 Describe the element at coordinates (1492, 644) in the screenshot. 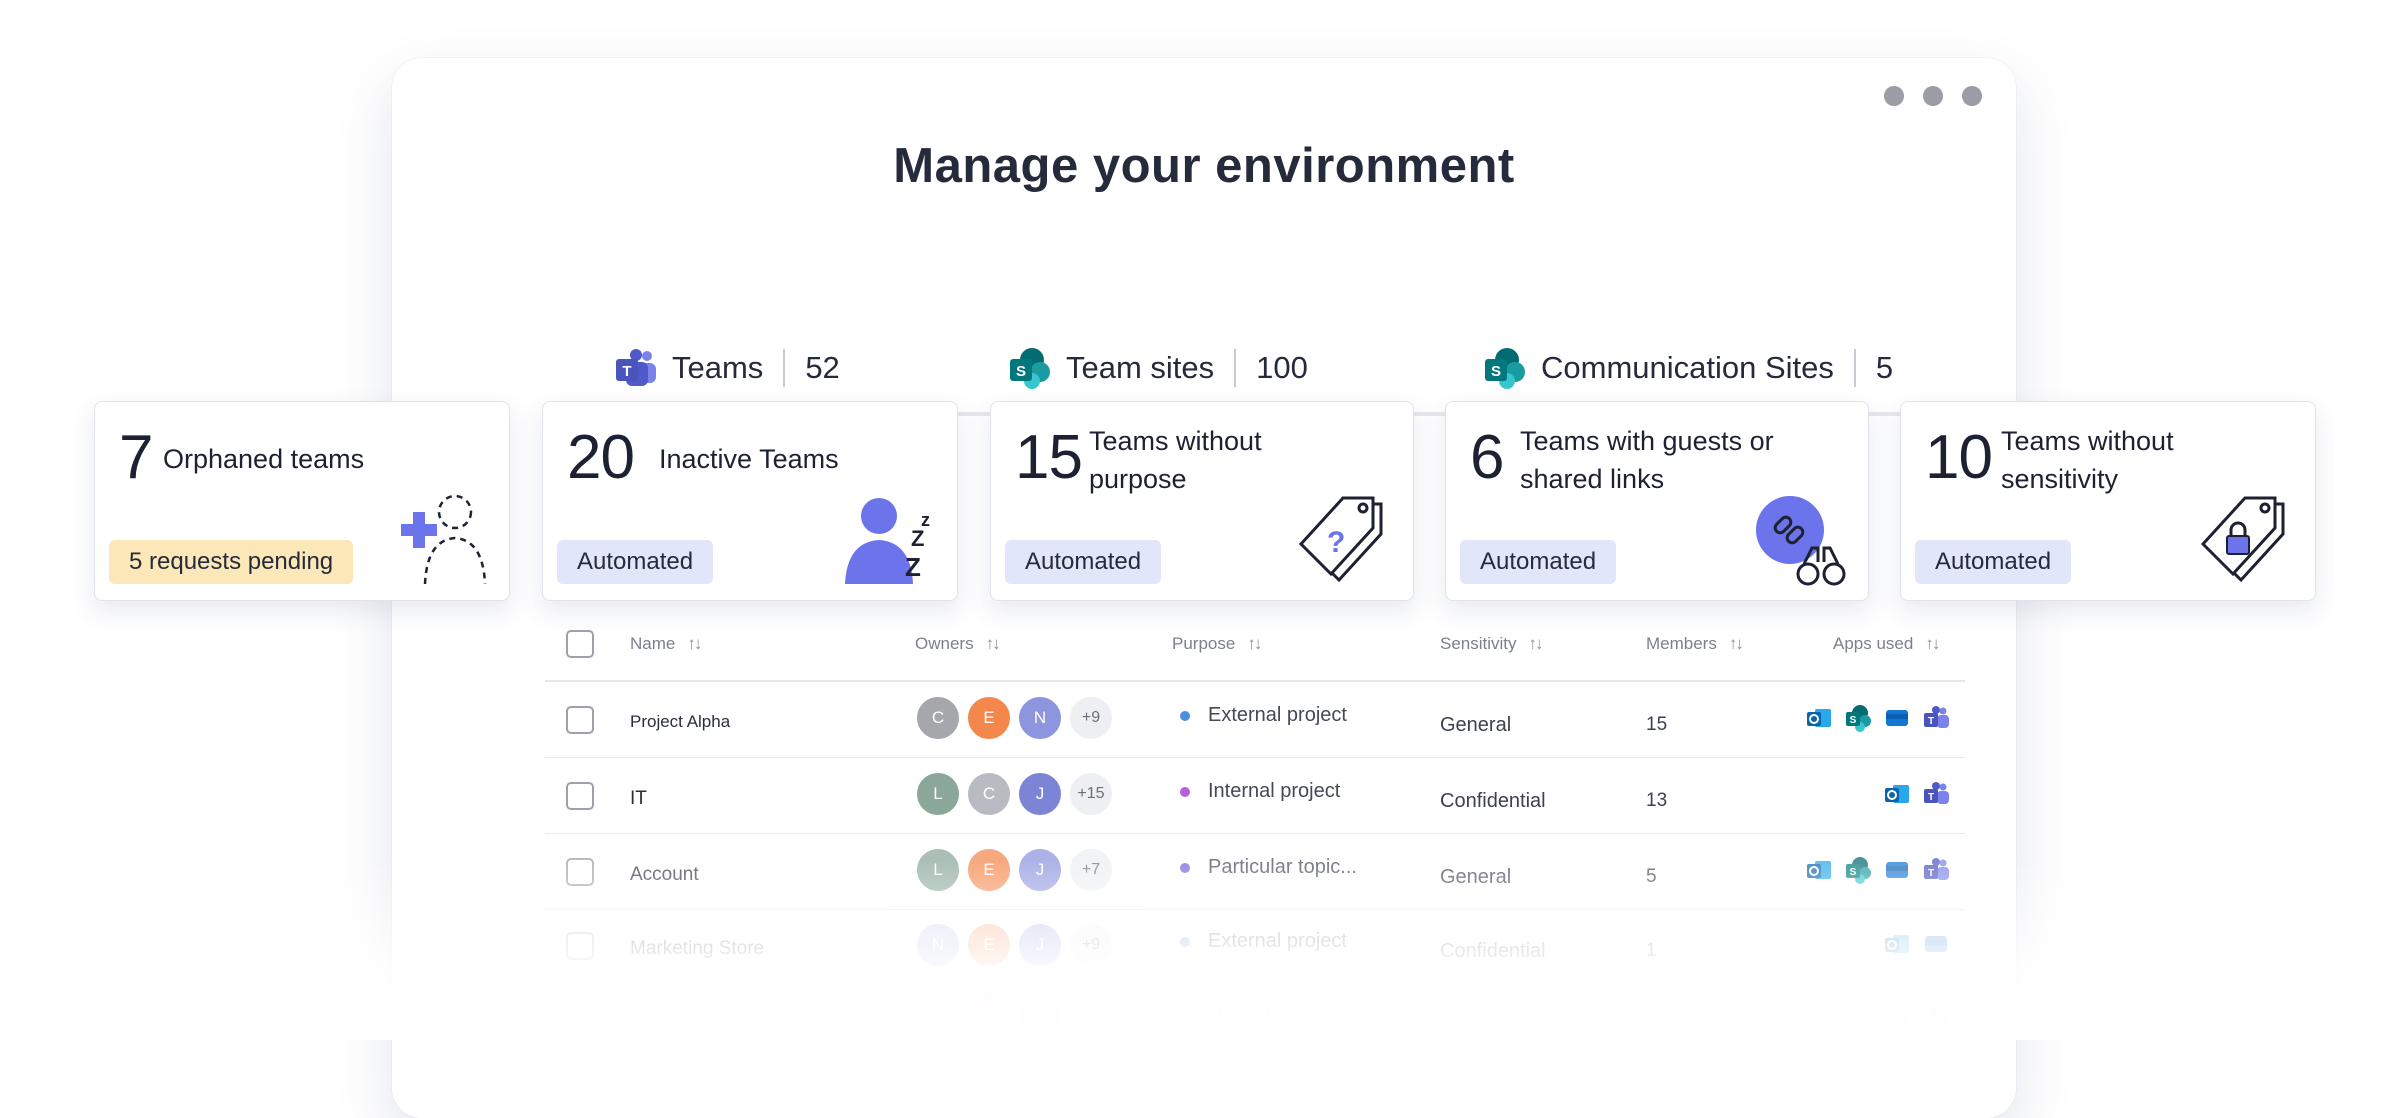

I see `column-header-sensitivity: Sensitivity ↑↓` at that location.